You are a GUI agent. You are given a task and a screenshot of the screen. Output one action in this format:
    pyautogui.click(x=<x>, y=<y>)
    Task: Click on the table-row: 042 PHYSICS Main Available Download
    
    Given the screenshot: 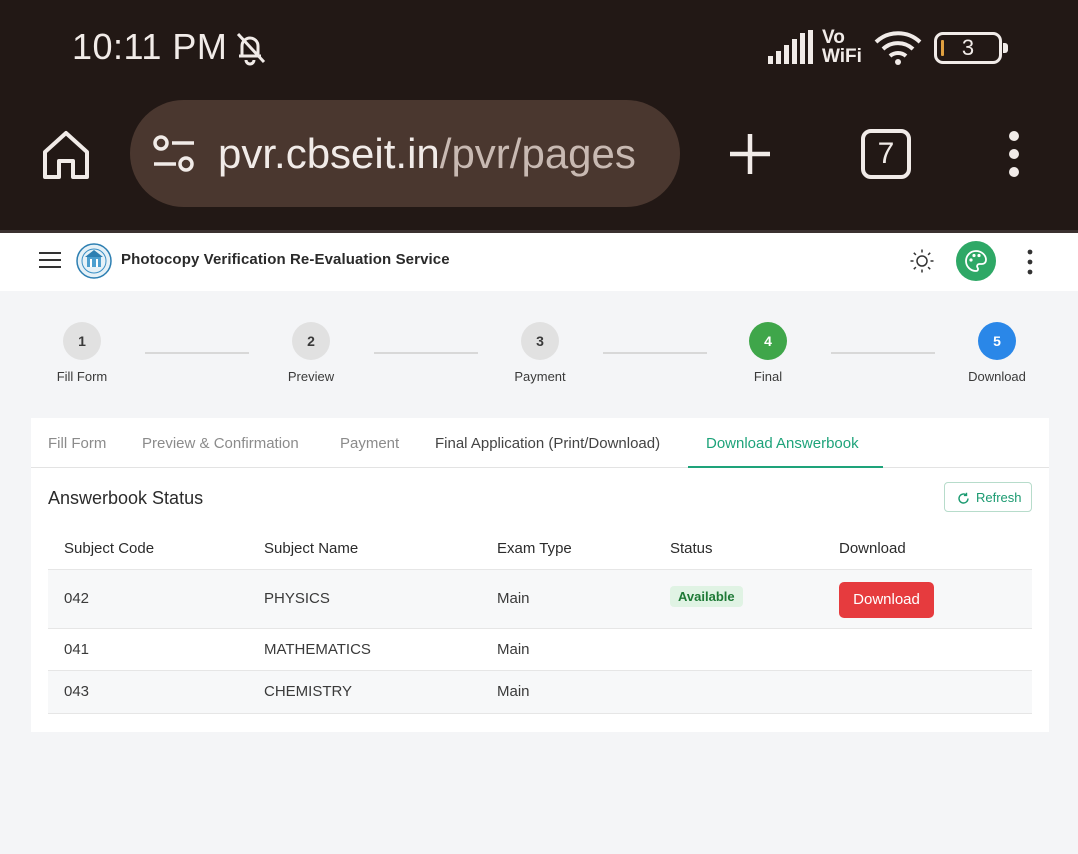 What is the action you would take?
    pyautogui.click(x=540, y=599)
    